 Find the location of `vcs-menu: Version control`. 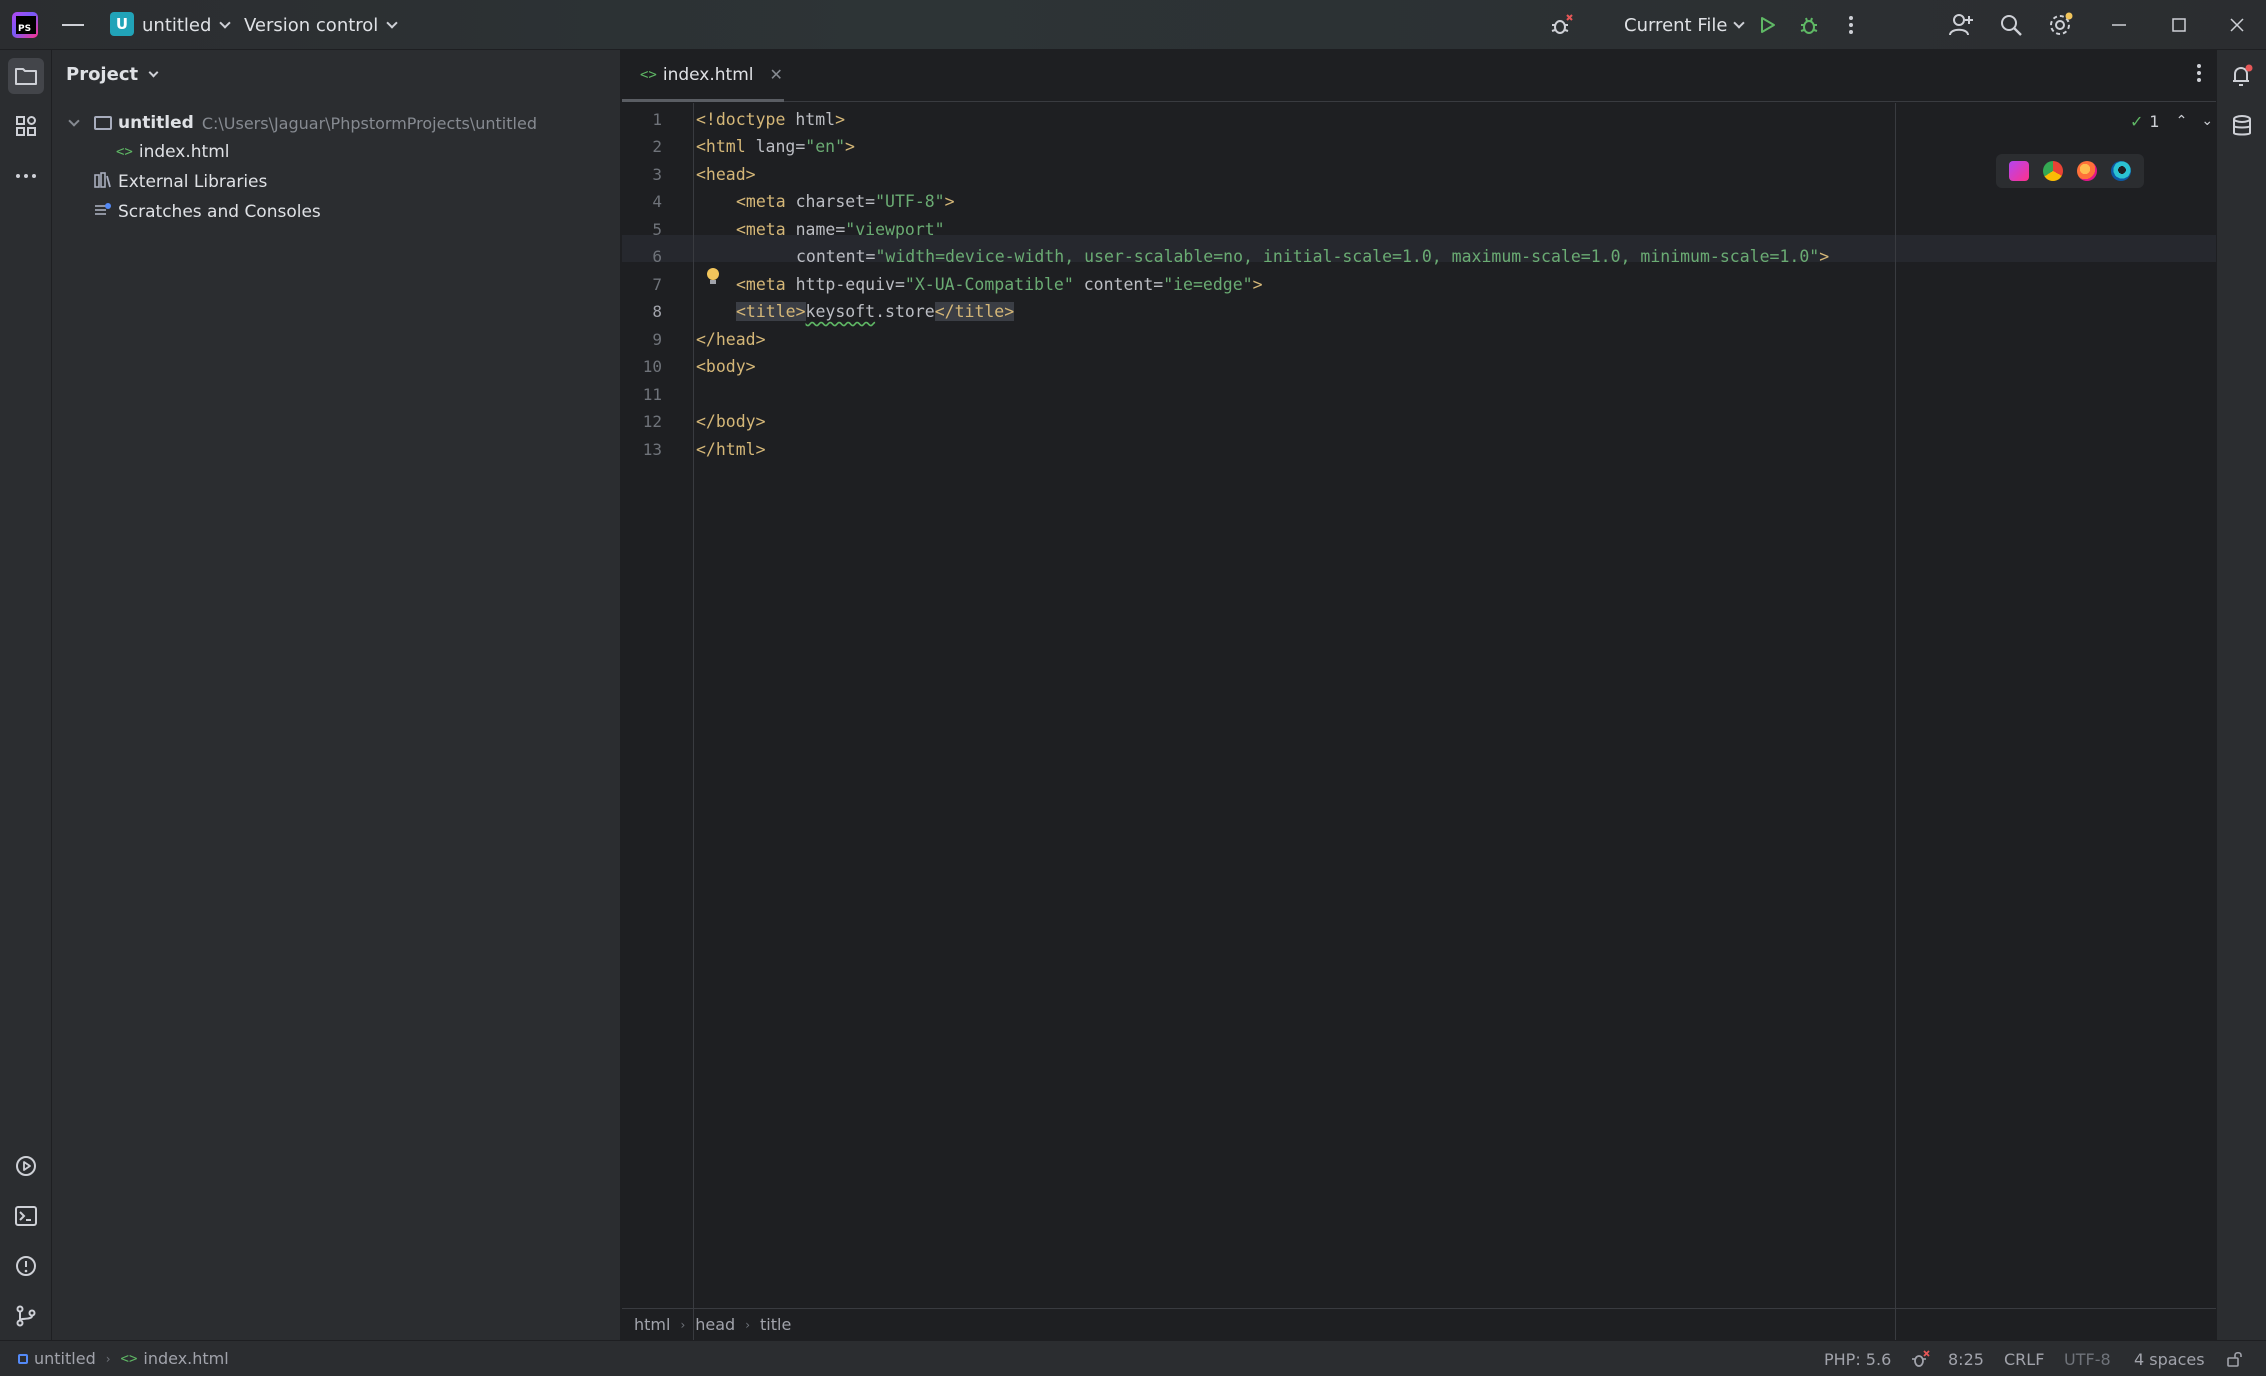

vcs-menu: Version control is located at coordinates (321, 25).